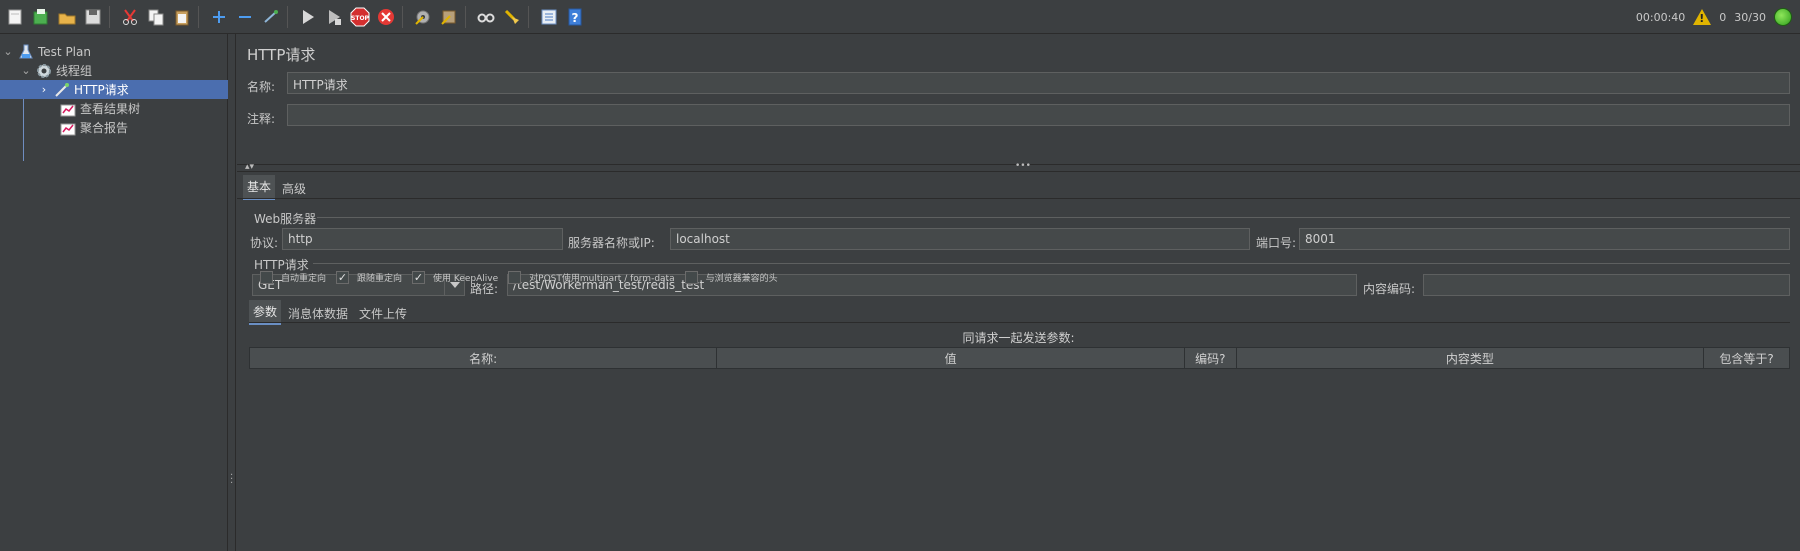 This screenshot has height=551, width=1800. I want to click on tree-node-http-request: › HTTP请求, so click(114, 89).